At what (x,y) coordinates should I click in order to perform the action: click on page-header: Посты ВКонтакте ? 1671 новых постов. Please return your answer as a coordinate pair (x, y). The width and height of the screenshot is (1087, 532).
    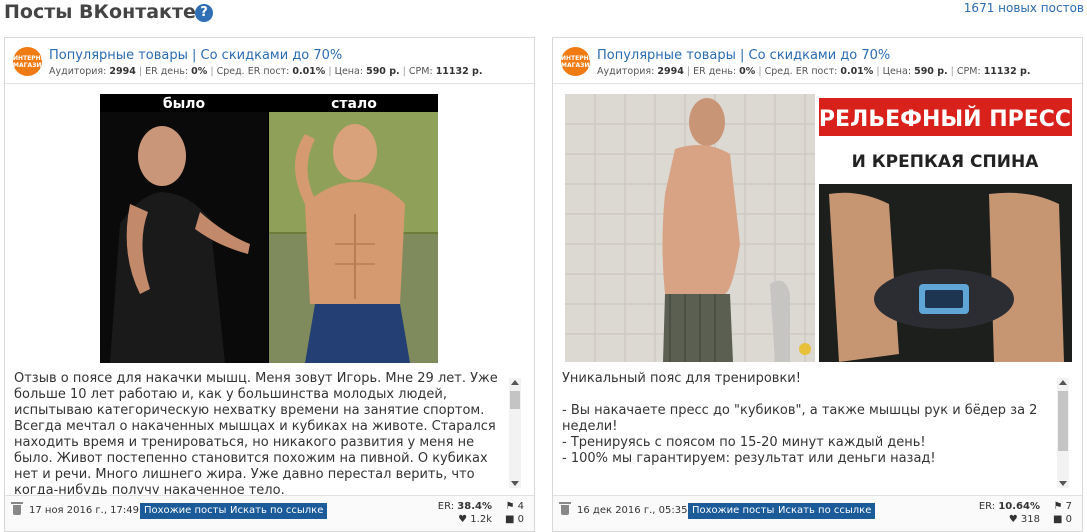
    Looking at the image, I should click on (544, 14).